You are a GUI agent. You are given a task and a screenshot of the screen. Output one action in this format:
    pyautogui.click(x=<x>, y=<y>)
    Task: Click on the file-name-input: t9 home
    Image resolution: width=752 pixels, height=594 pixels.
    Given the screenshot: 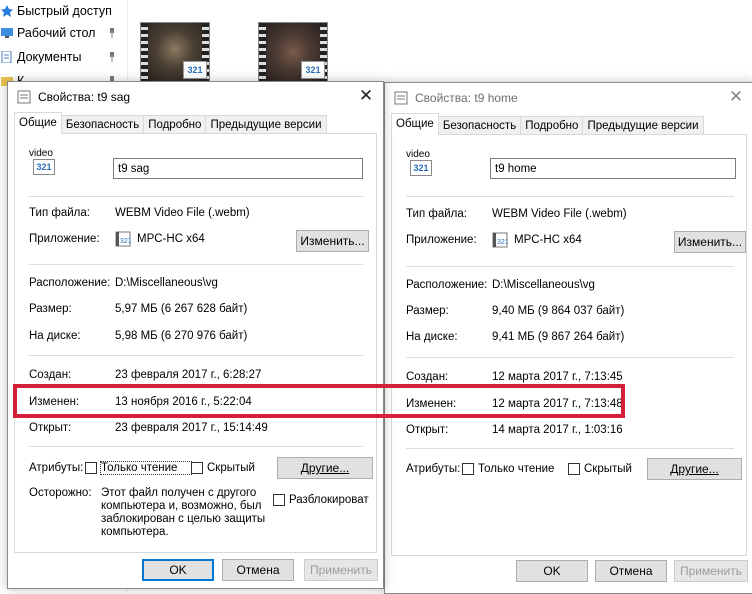 What is the action you would take?
    pyautogui.click(x=613, y=168)
    